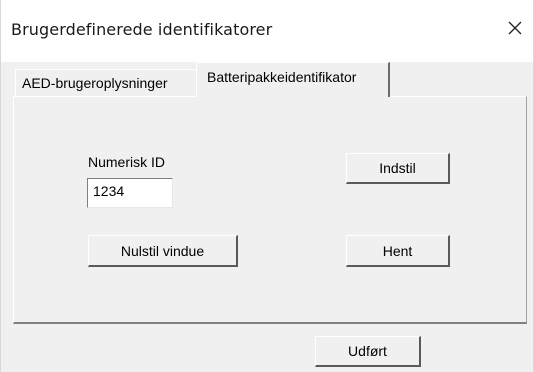  I want to click on get-button: Hent, so click(398, 251).